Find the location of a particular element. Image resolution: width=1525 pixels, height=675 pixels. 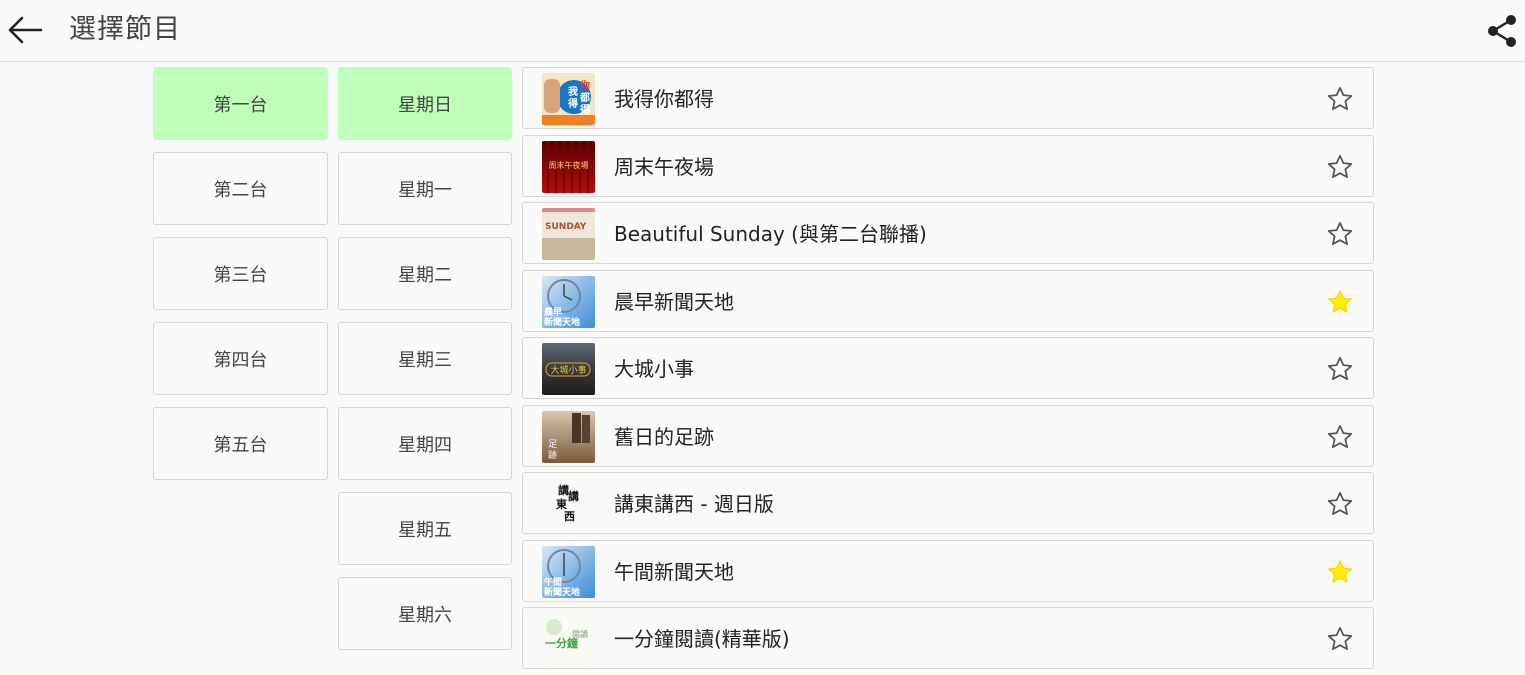

day-tile: 星期二 is located at coordinates (425, 273).